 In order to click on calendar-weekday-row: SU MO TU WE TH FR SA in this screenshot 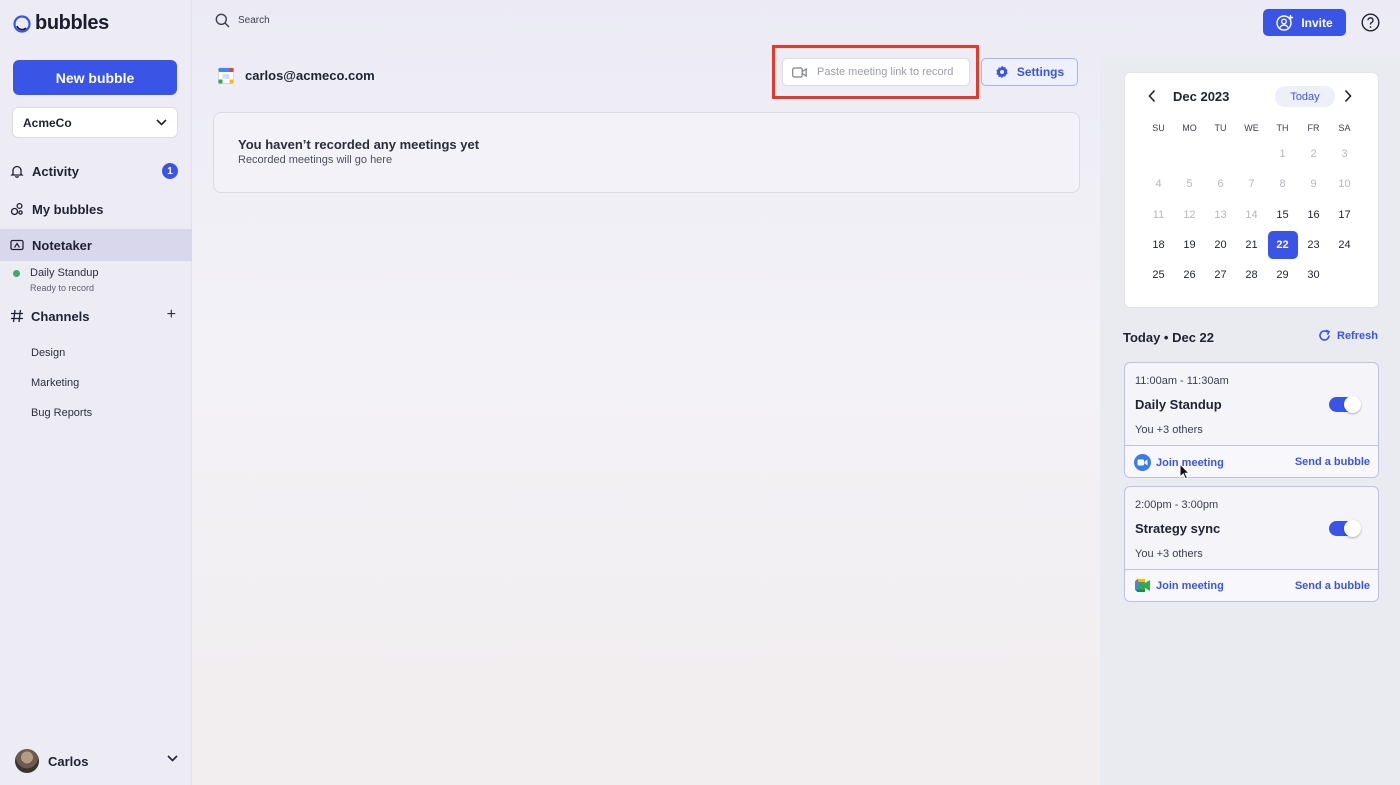, I will do `click(1251, 128)`.